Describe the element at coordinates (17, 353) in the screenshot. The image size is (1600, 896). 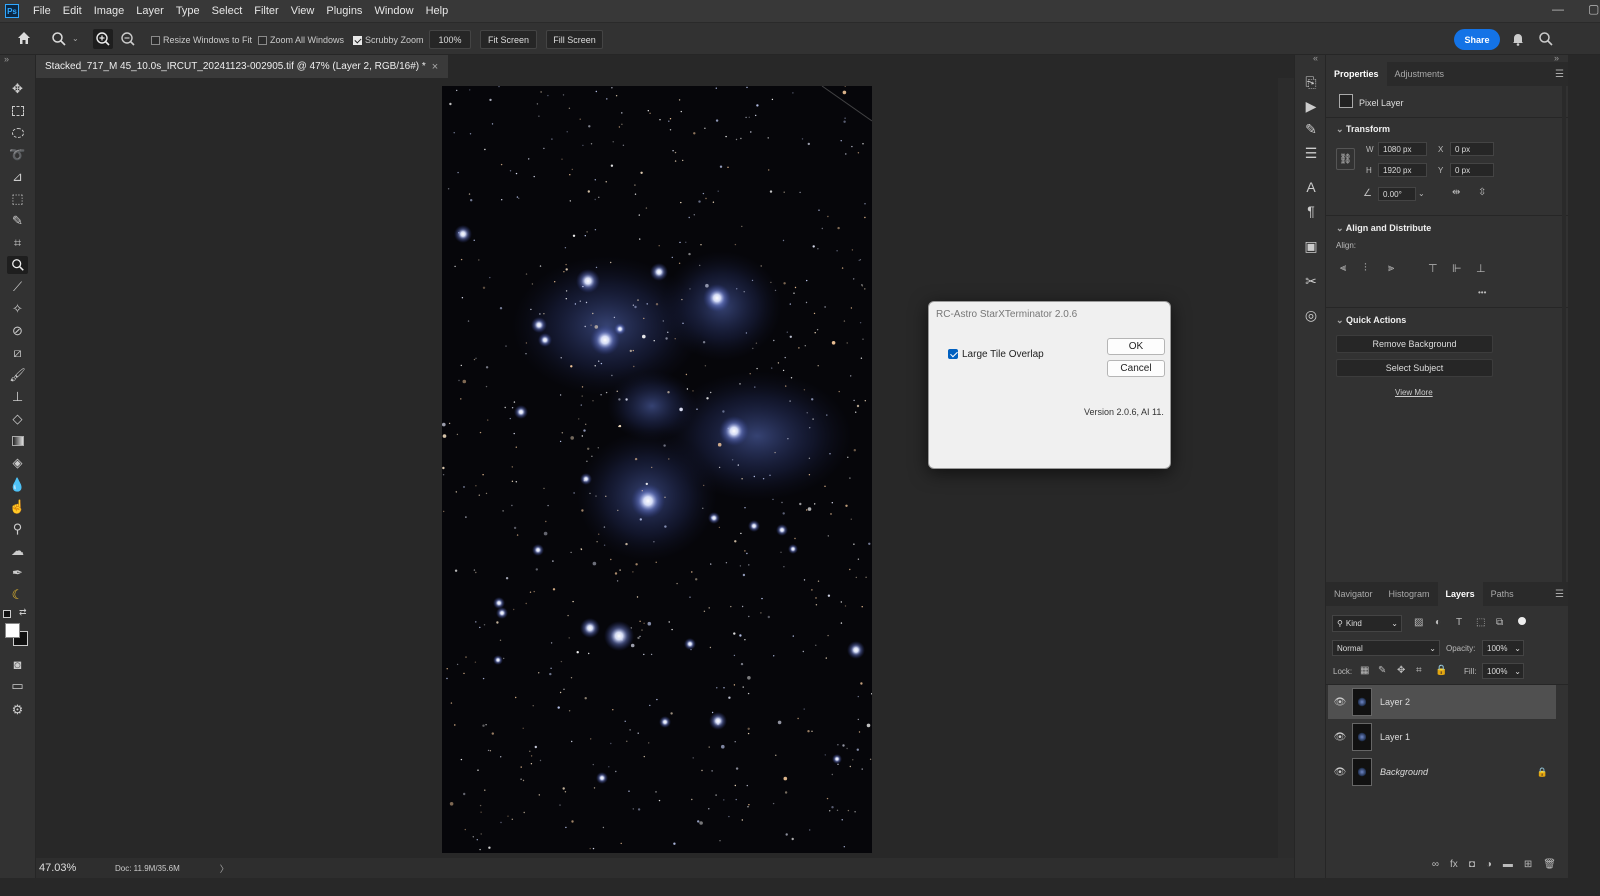
I see `bandage-icon: ⧄` at that location.